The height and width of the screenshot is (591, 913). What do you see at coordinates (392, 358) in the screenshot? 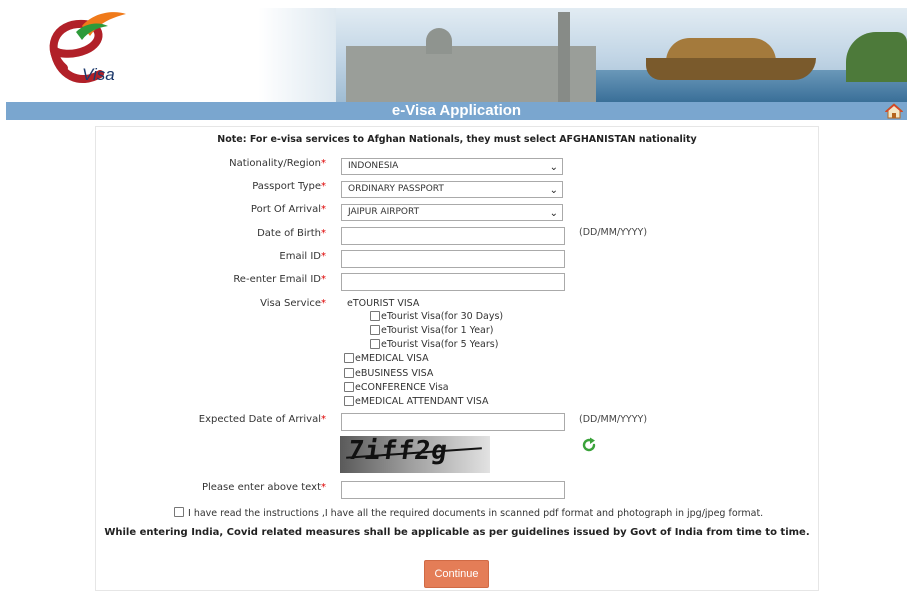
I see `emedical-visa-label: eMEDICAL VISA` at bounding box center [392, 358].